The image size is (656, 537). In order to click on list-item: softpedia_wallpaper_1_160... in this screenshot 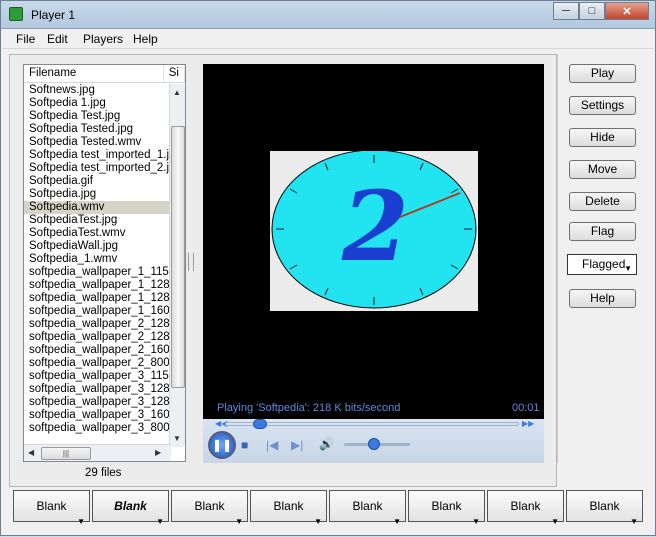, I will do `click(96, 311)`.